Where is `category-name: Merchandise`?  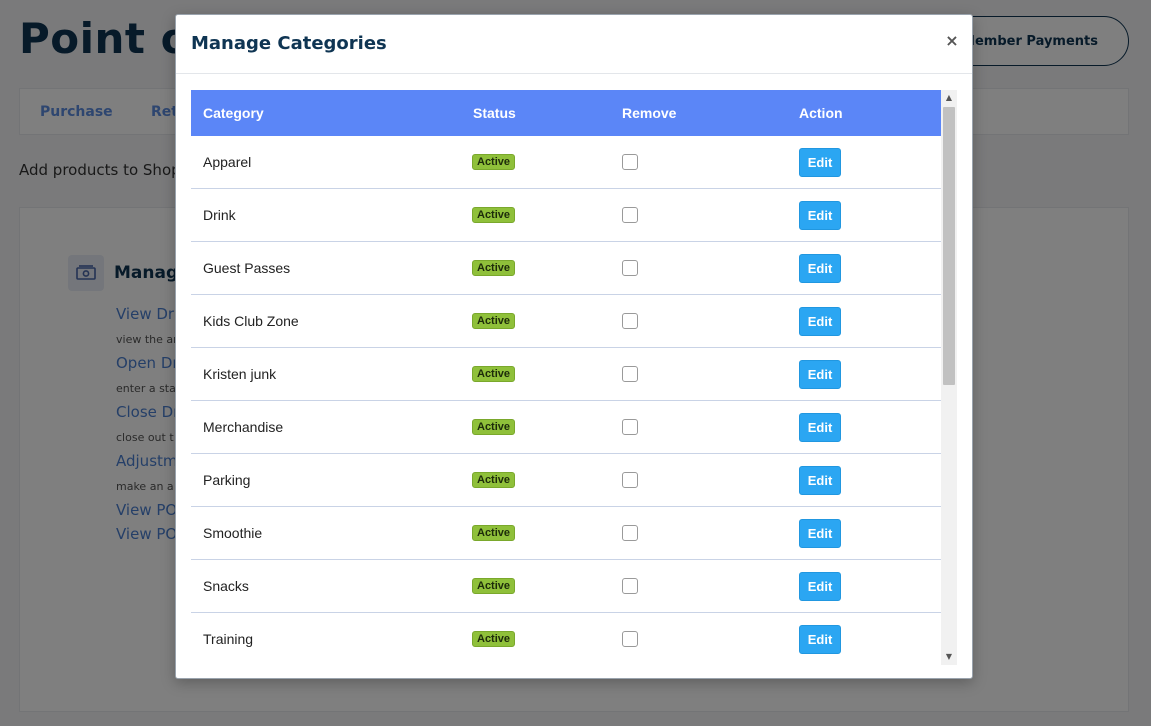 category-name: Merchandise is located at coordinates (243, 427).